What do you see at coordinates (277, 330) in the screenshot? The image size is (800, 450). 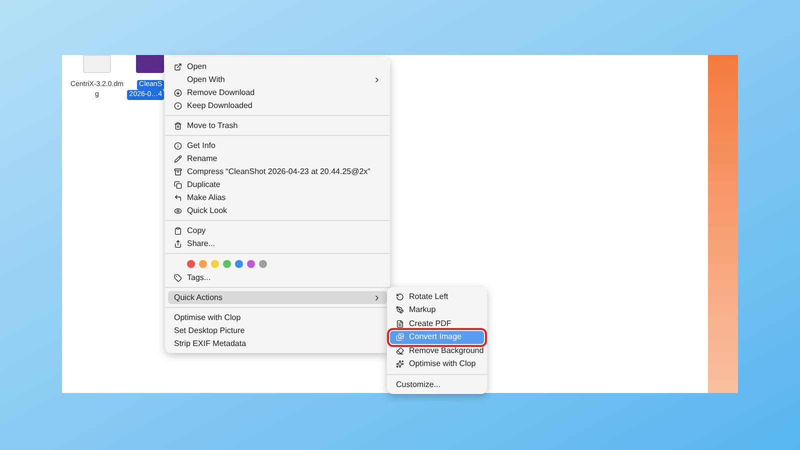 I see `menu-item: Set Desktop Picture` at bounding box center [277, 330].